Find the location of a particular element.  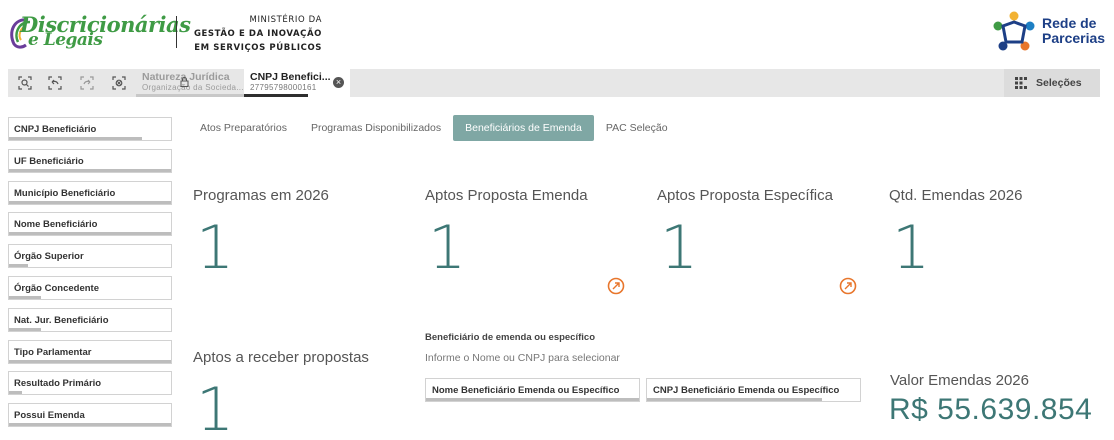

clear-selections-button is located at coordinates (119, 83).